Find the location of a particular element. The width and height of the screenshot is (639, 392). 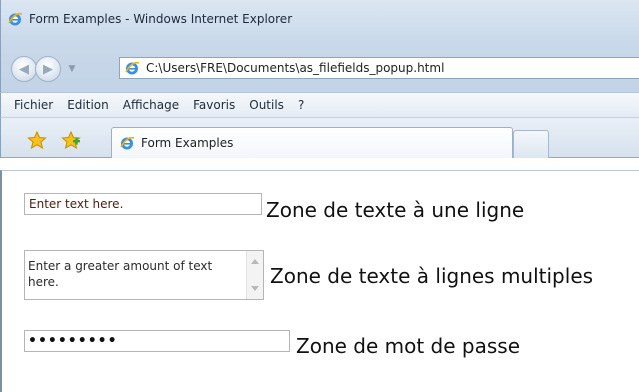

multi-line-textarea: Enter a greater amount of text here. is located at coordinates (144, 275).